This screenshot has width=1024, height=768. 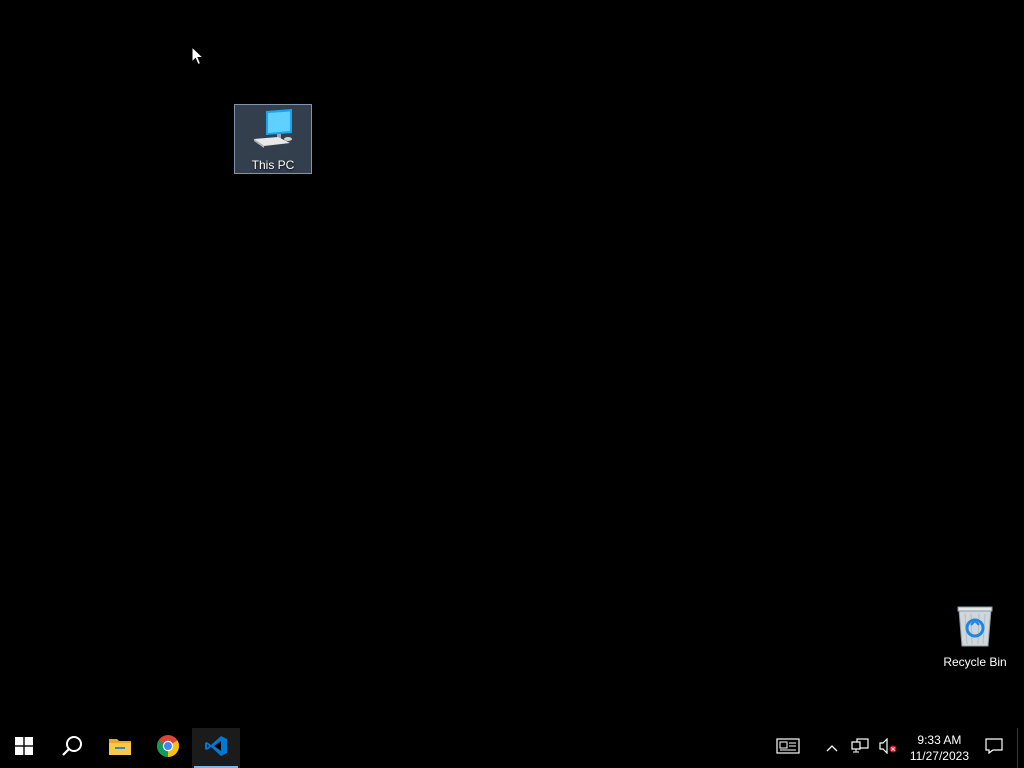 What do you see at coordinates (198, 58) in the screenshot?
I see `mouse-cursor-icon` at bounding box center [198, 58].